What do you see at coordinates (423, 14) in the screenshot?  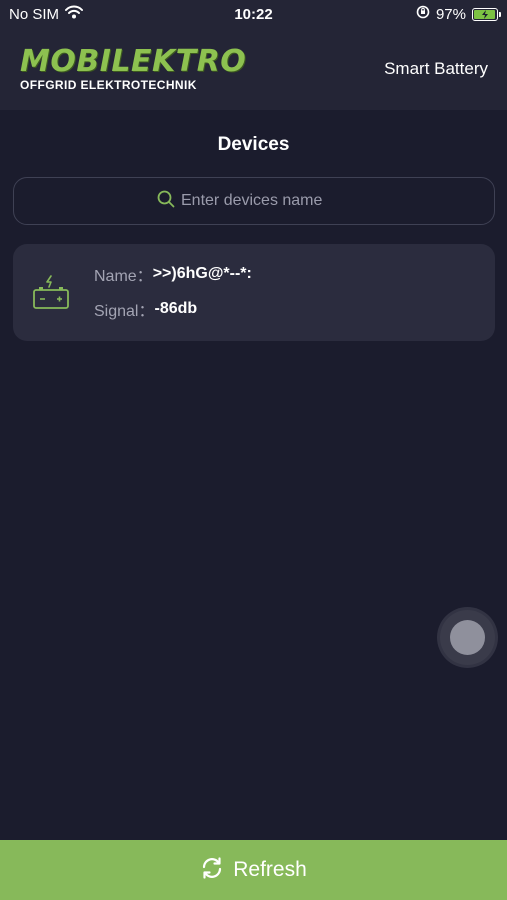 I see `orientation-lock-icon` at bounding box center [423, 14].